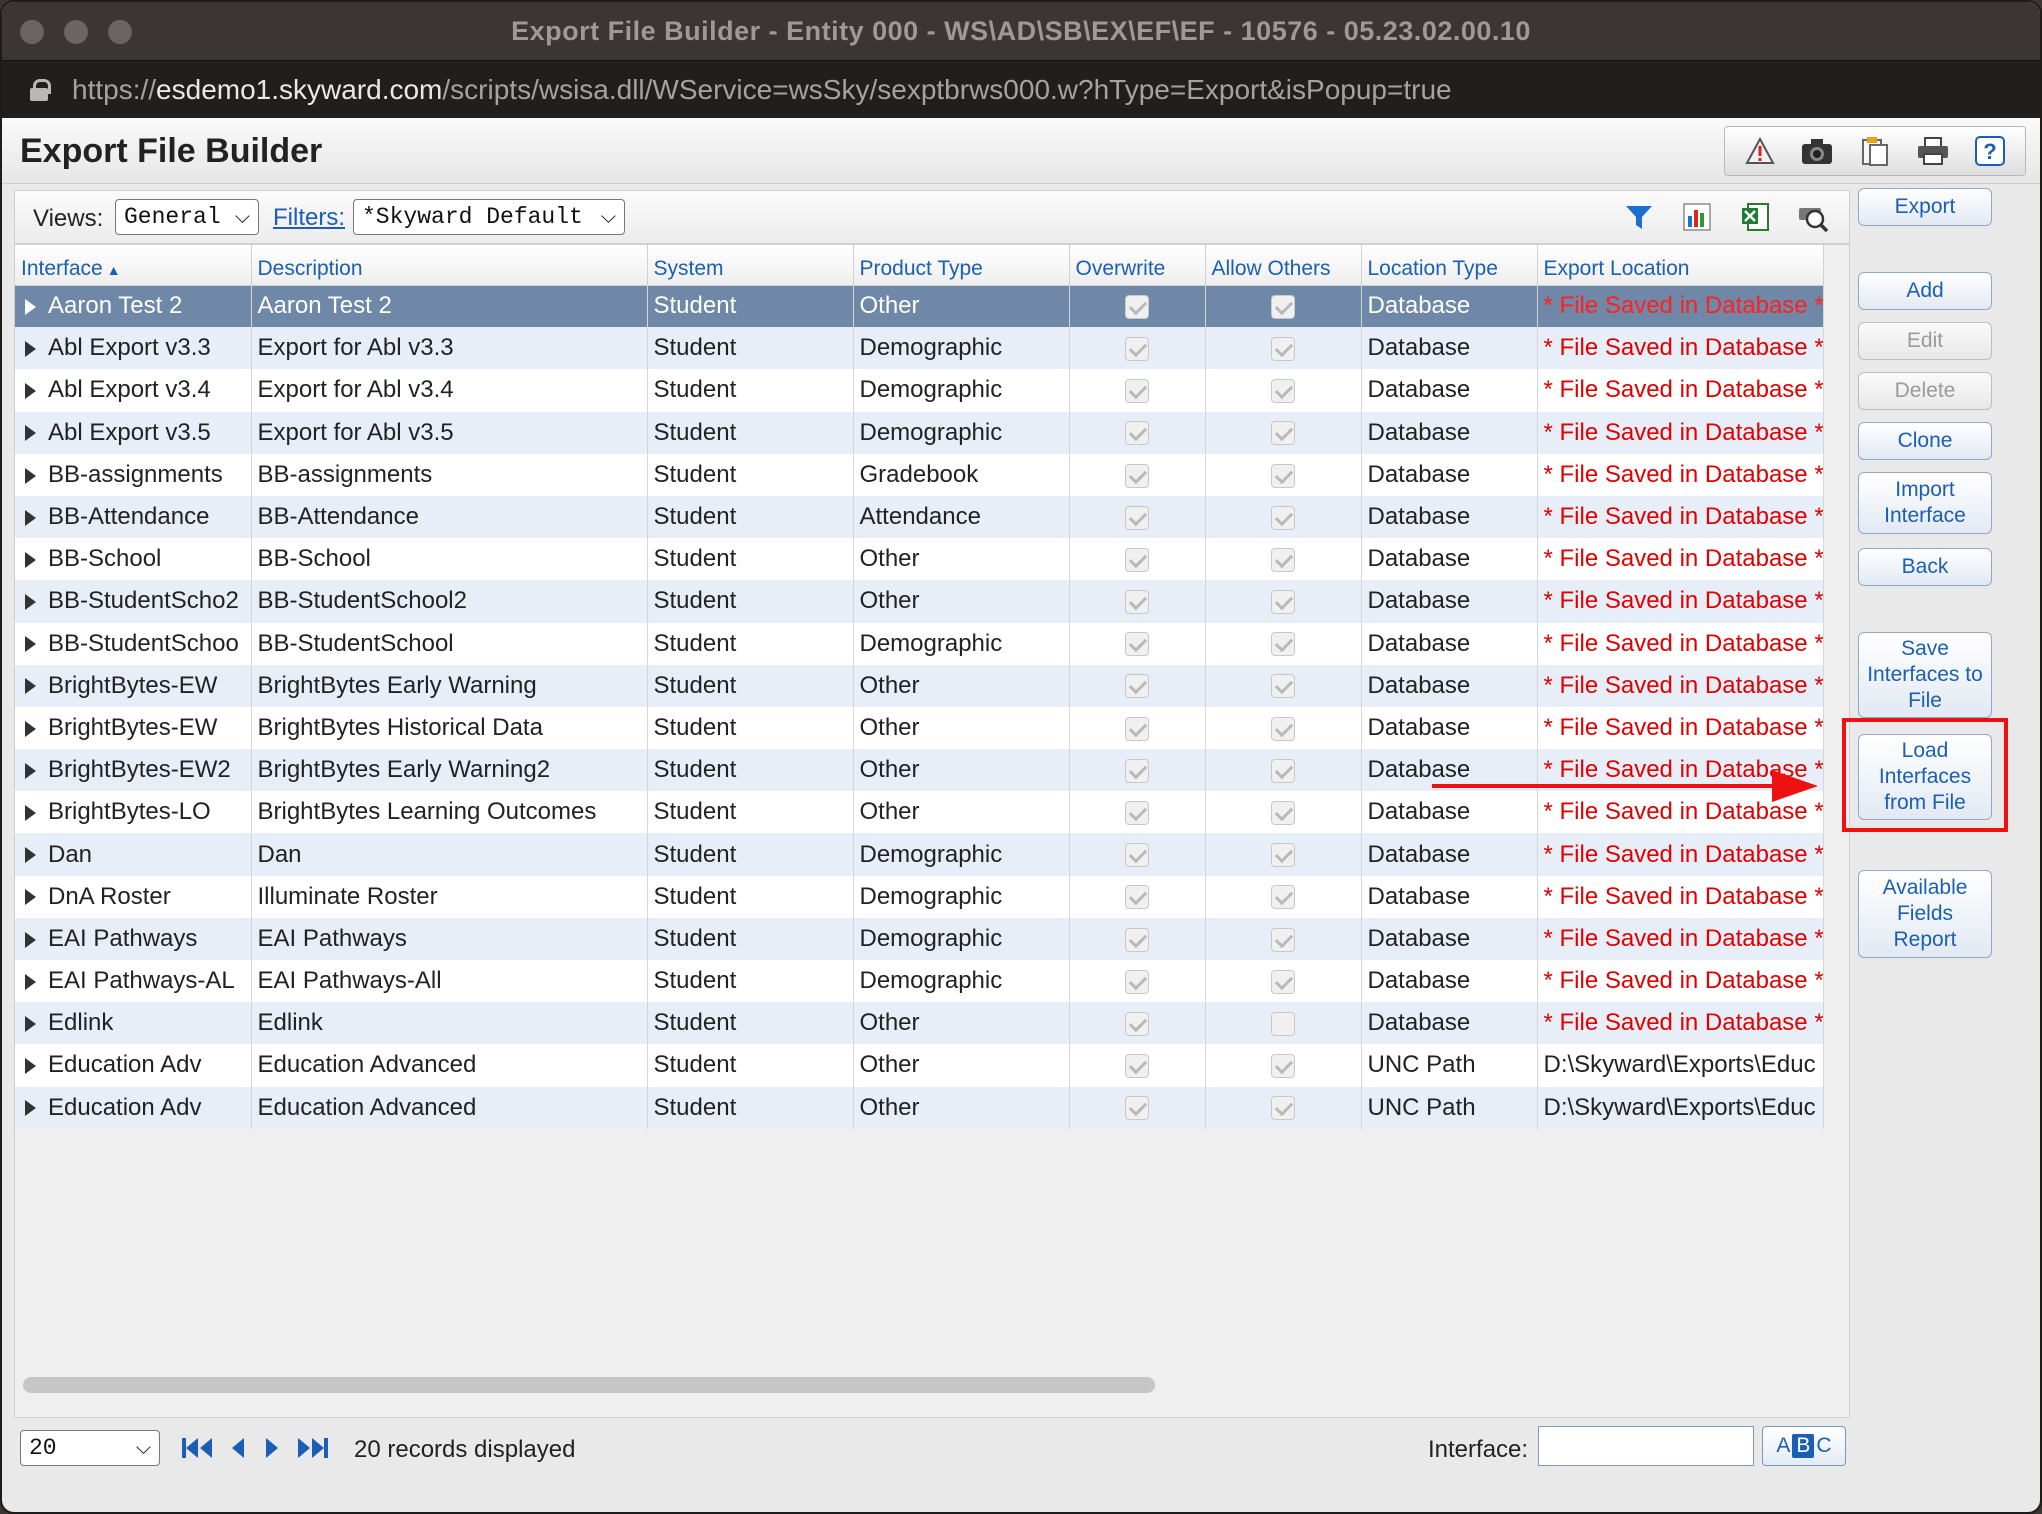 Image resolution: width=2042 pixels, height=1514 pixels. Describe the element at coordinates (1283, 265) in the screenshot. I see `column-header-allow-others: Allow Others` at that location.